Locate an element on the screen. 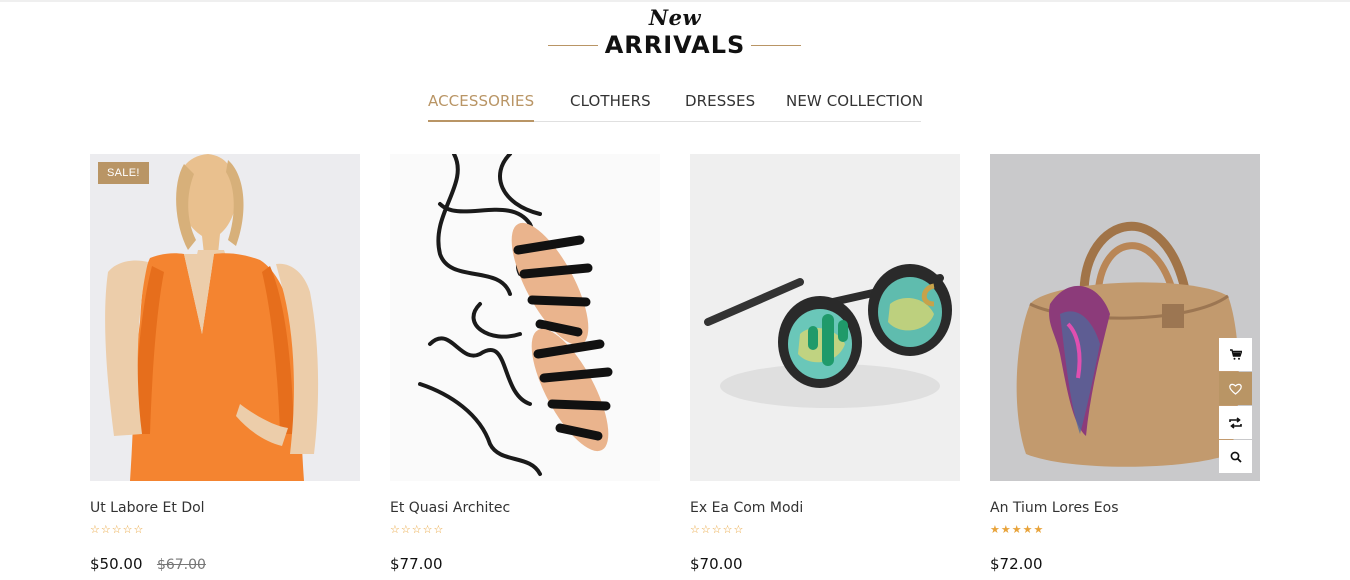 The width and height of the screenshot is (1350, 580). add-to-wishlist-button is located at coordinates (1235, 388).